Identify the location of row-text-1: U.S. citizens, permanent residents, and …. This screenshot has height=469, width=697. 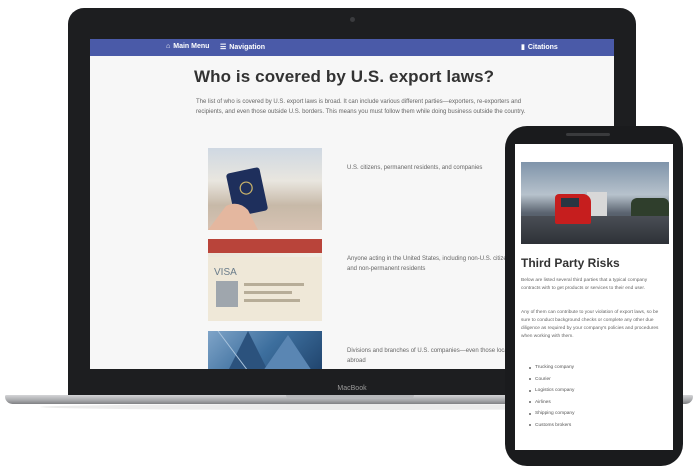
(415, 168).